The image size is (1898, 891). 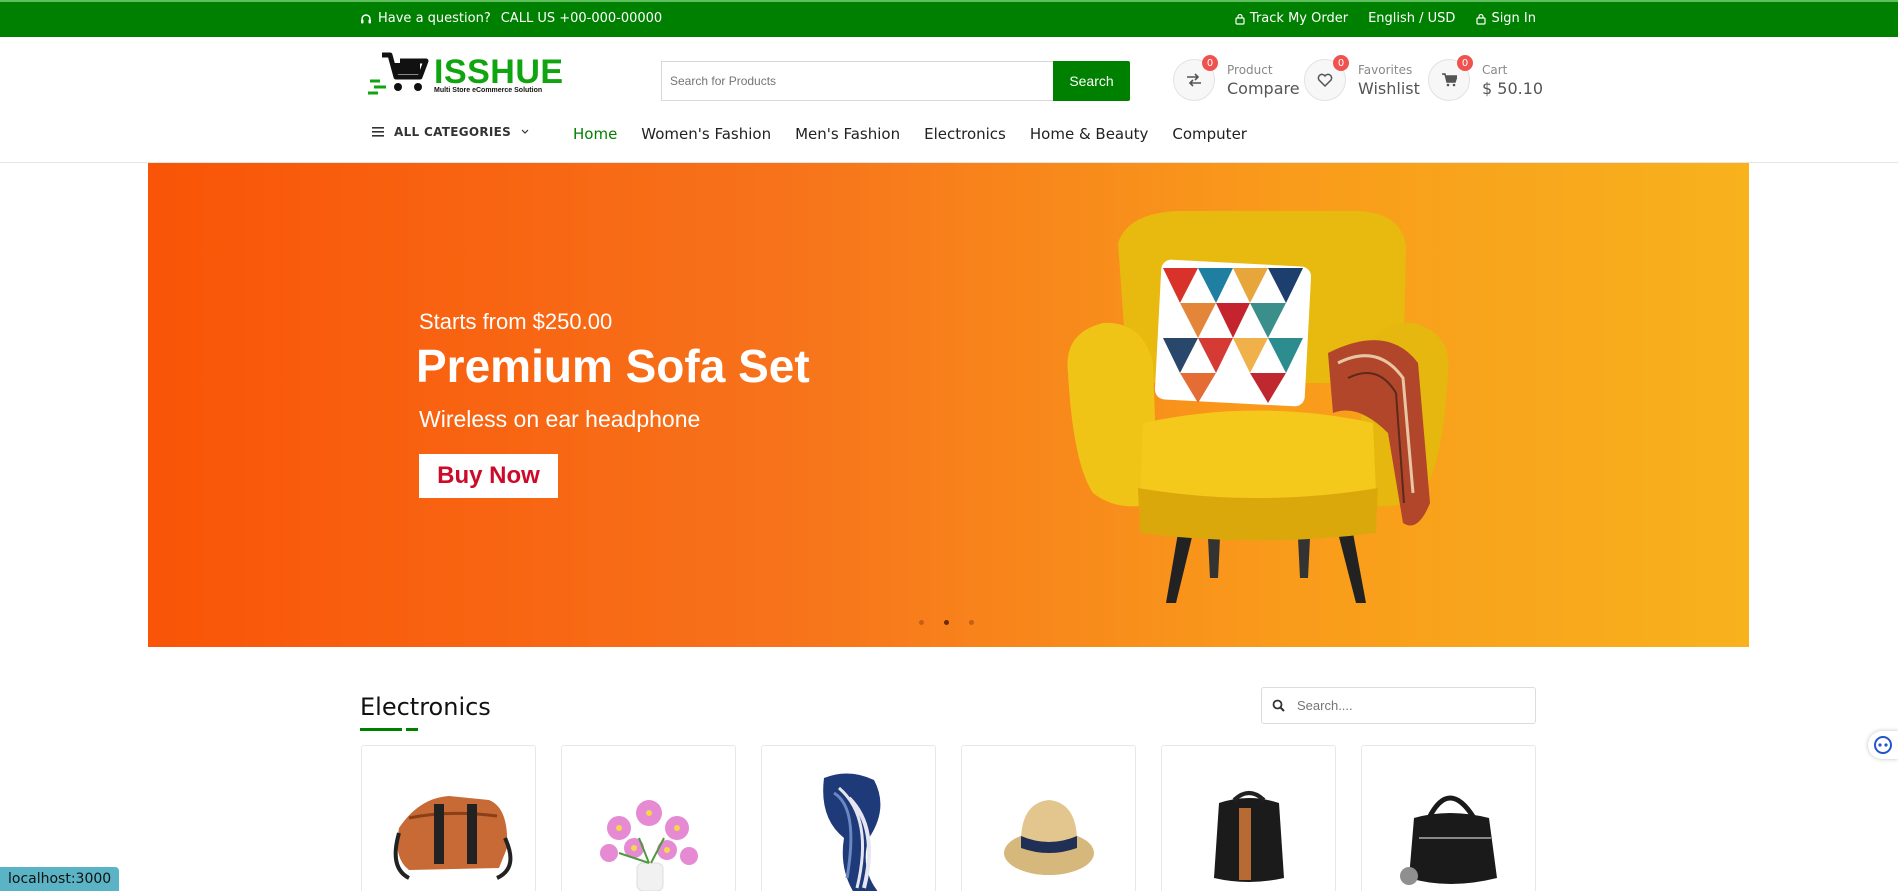 I want to click on cart-link: 0 Cart $ 50.10, so click(x=1486, y=78).